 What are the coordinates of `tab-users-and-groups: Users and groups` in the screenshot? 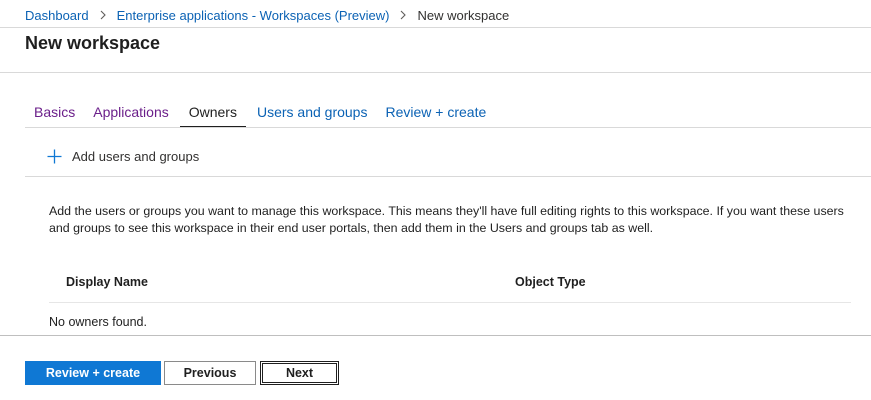 It's located at (312, 114).